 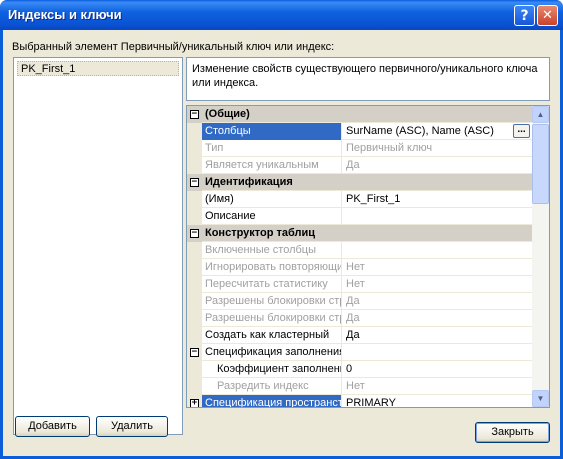 I want to click on property-row-description: Описание, so click(x=359, y=216).